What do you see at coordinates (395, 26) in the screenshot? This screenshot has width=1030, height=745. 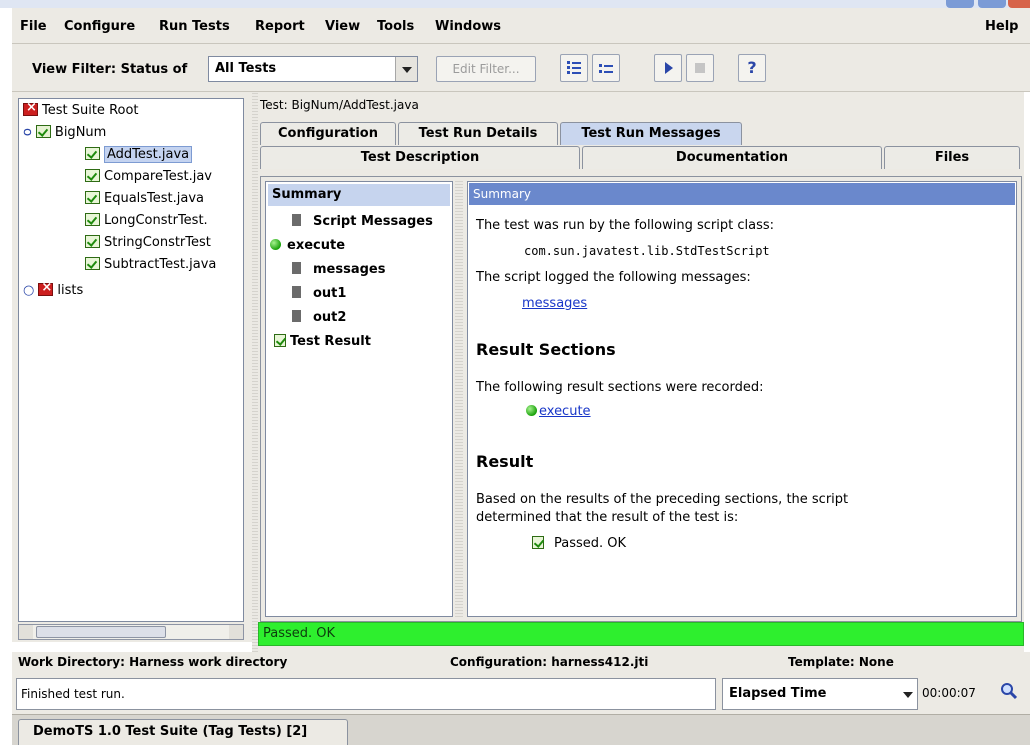 I see `menu-tools: Tools` at bounding box center [395, 26].